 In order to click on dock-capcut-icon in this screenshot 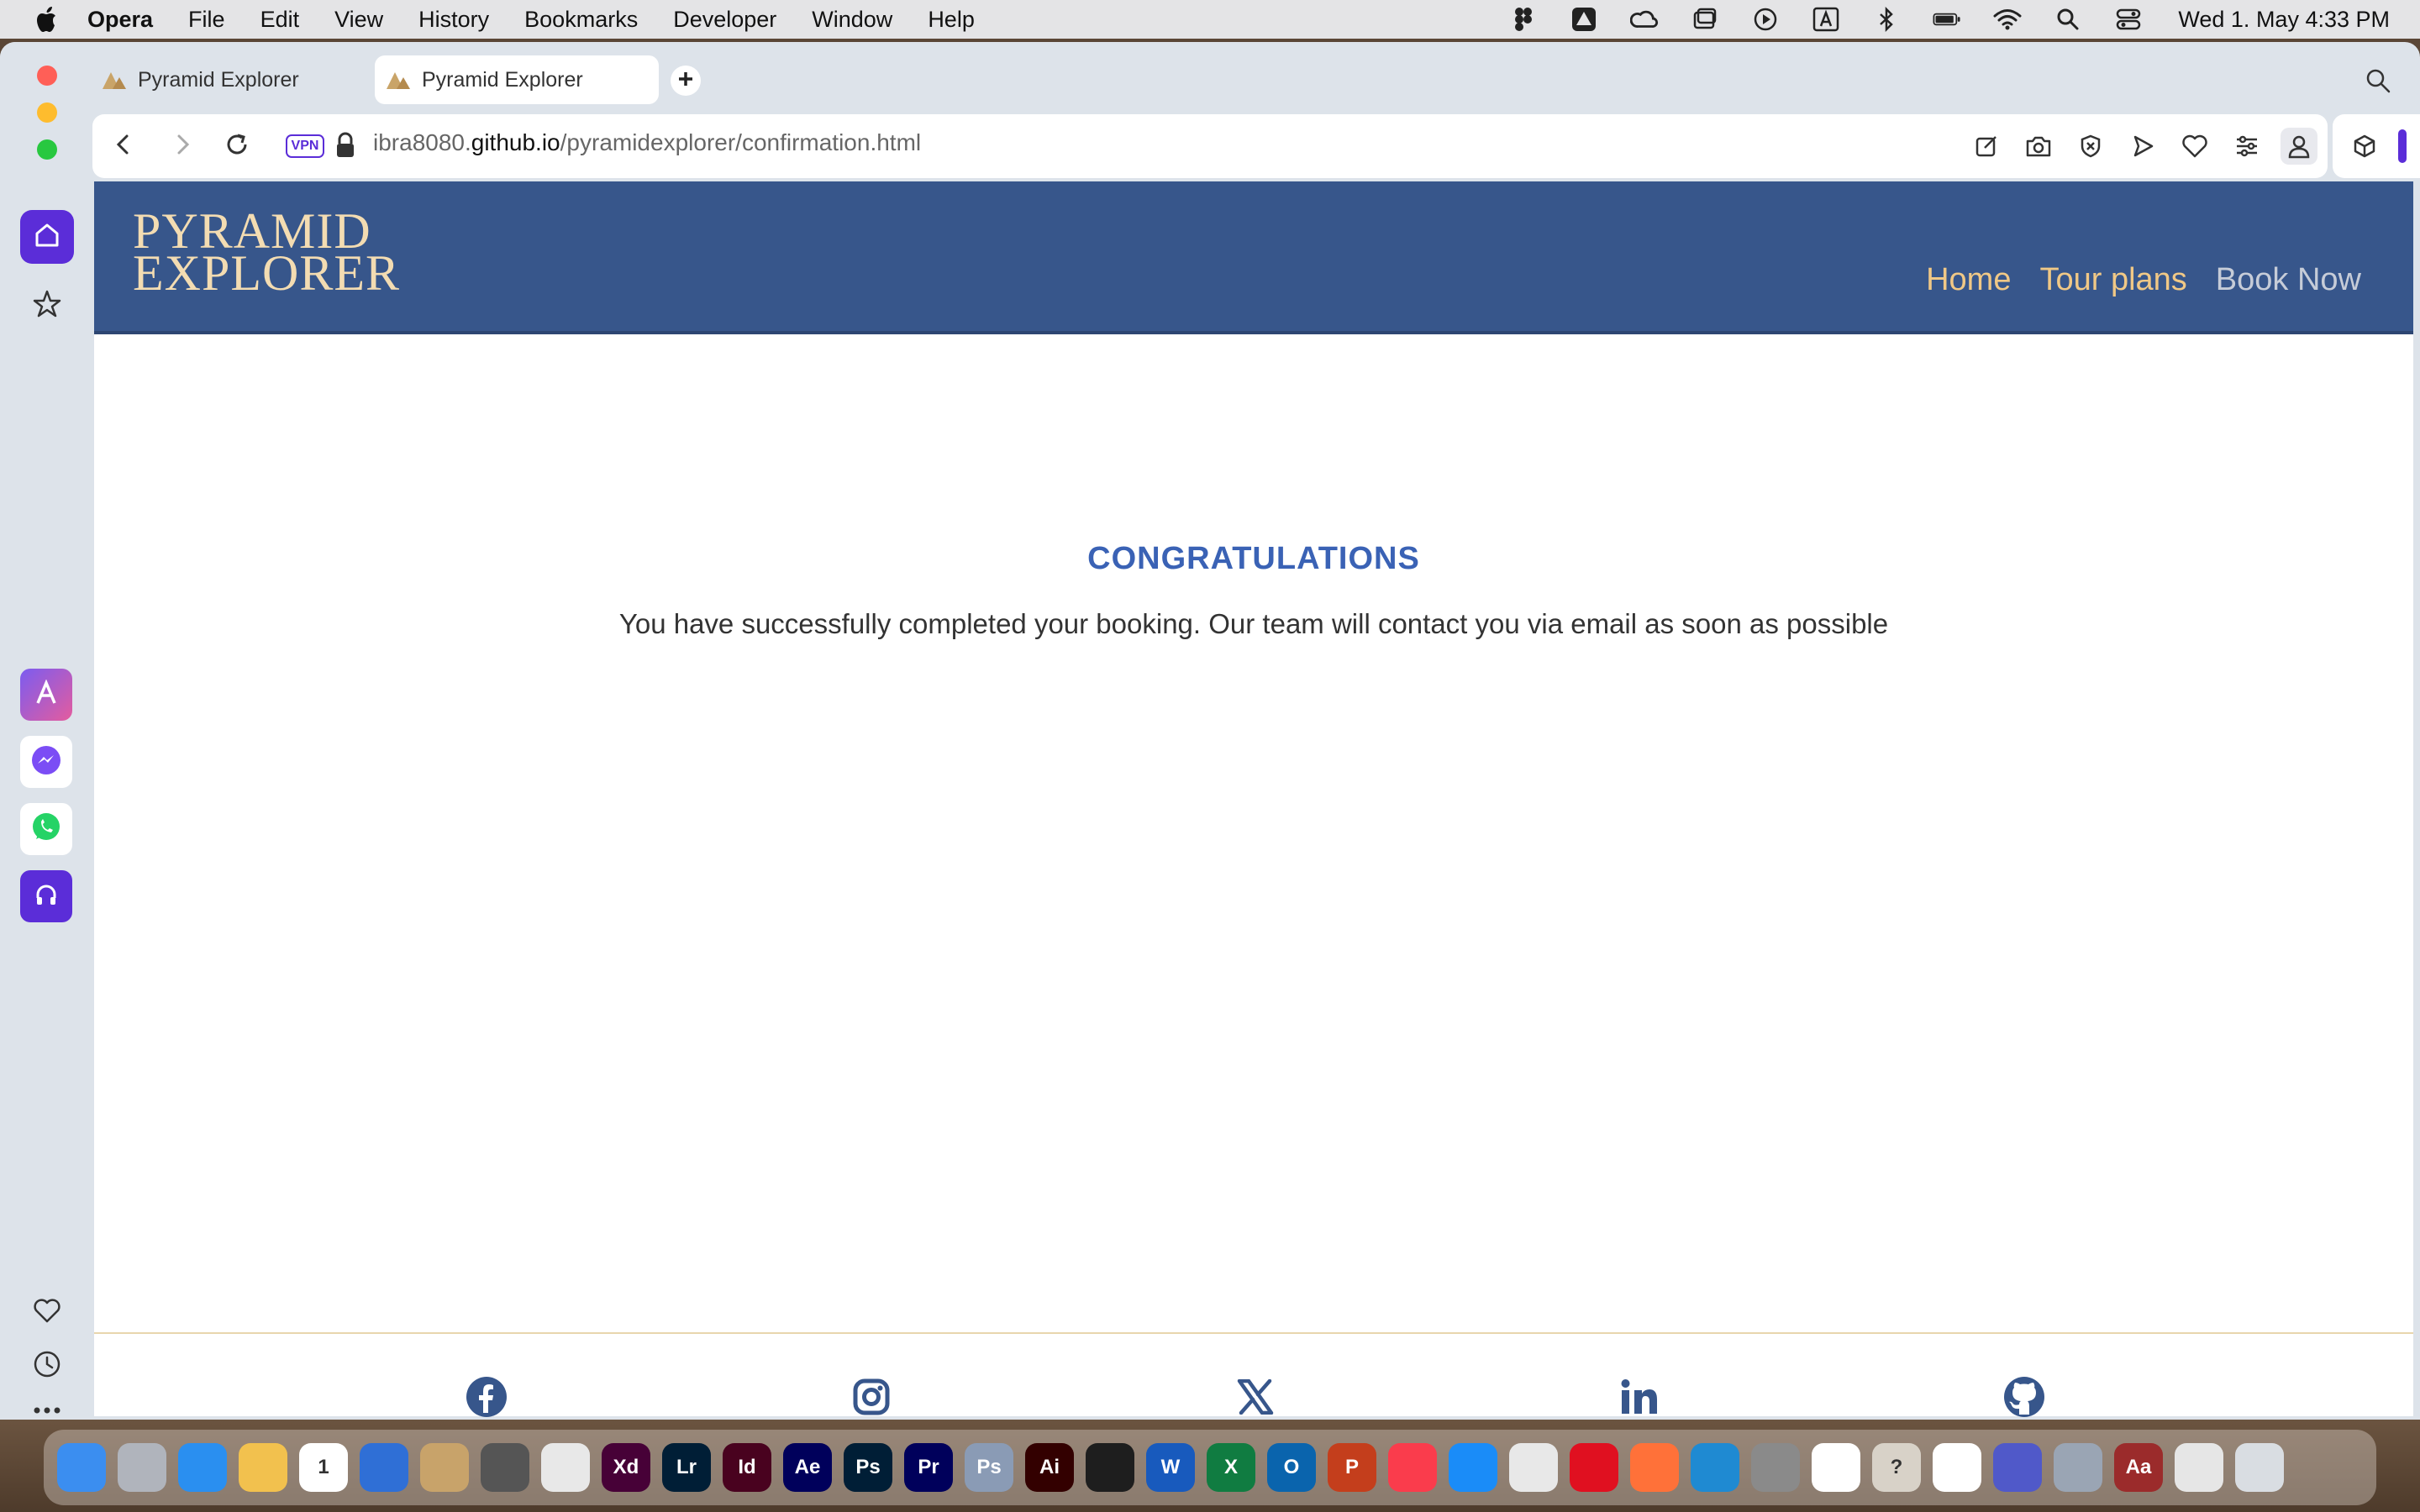, I will do `click(1836, 1467)`.